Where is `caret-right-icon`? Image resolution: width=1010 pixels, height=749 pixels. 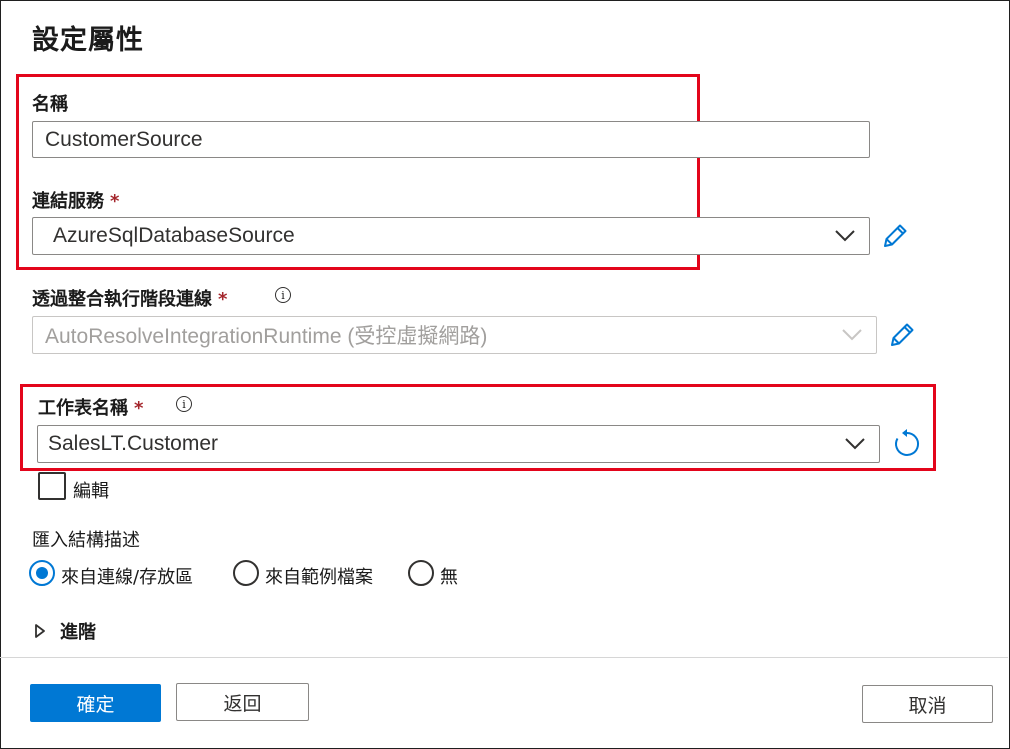
caret-right-icon is located at coordinates (40, 631).